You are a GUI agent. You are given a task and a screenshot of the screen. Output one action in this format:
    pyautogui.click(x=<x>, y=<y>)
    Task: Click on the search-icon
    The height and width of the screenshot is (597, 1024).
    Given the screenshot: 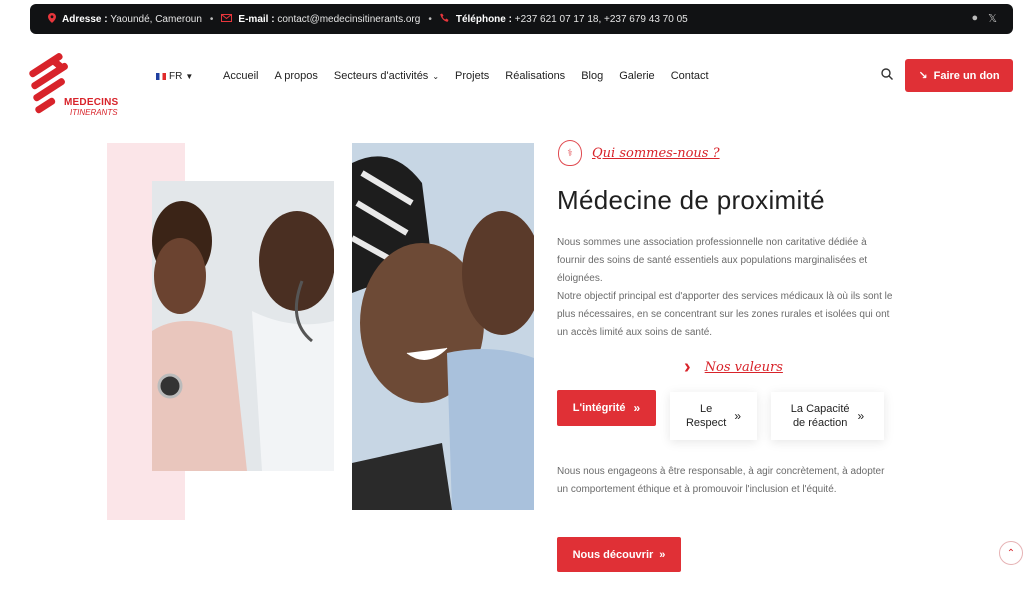 What is the action you would take?
    pyautogui.click(x=888, y=75)
    